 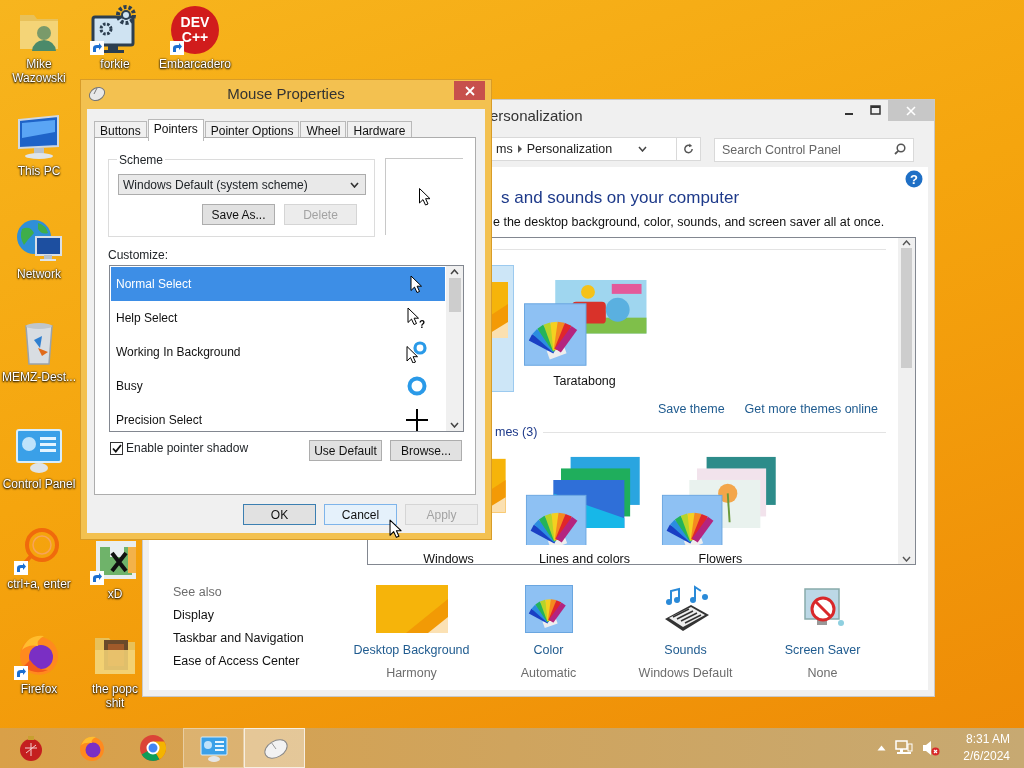 I want to click on checkbox, so click(x=116, y=448).